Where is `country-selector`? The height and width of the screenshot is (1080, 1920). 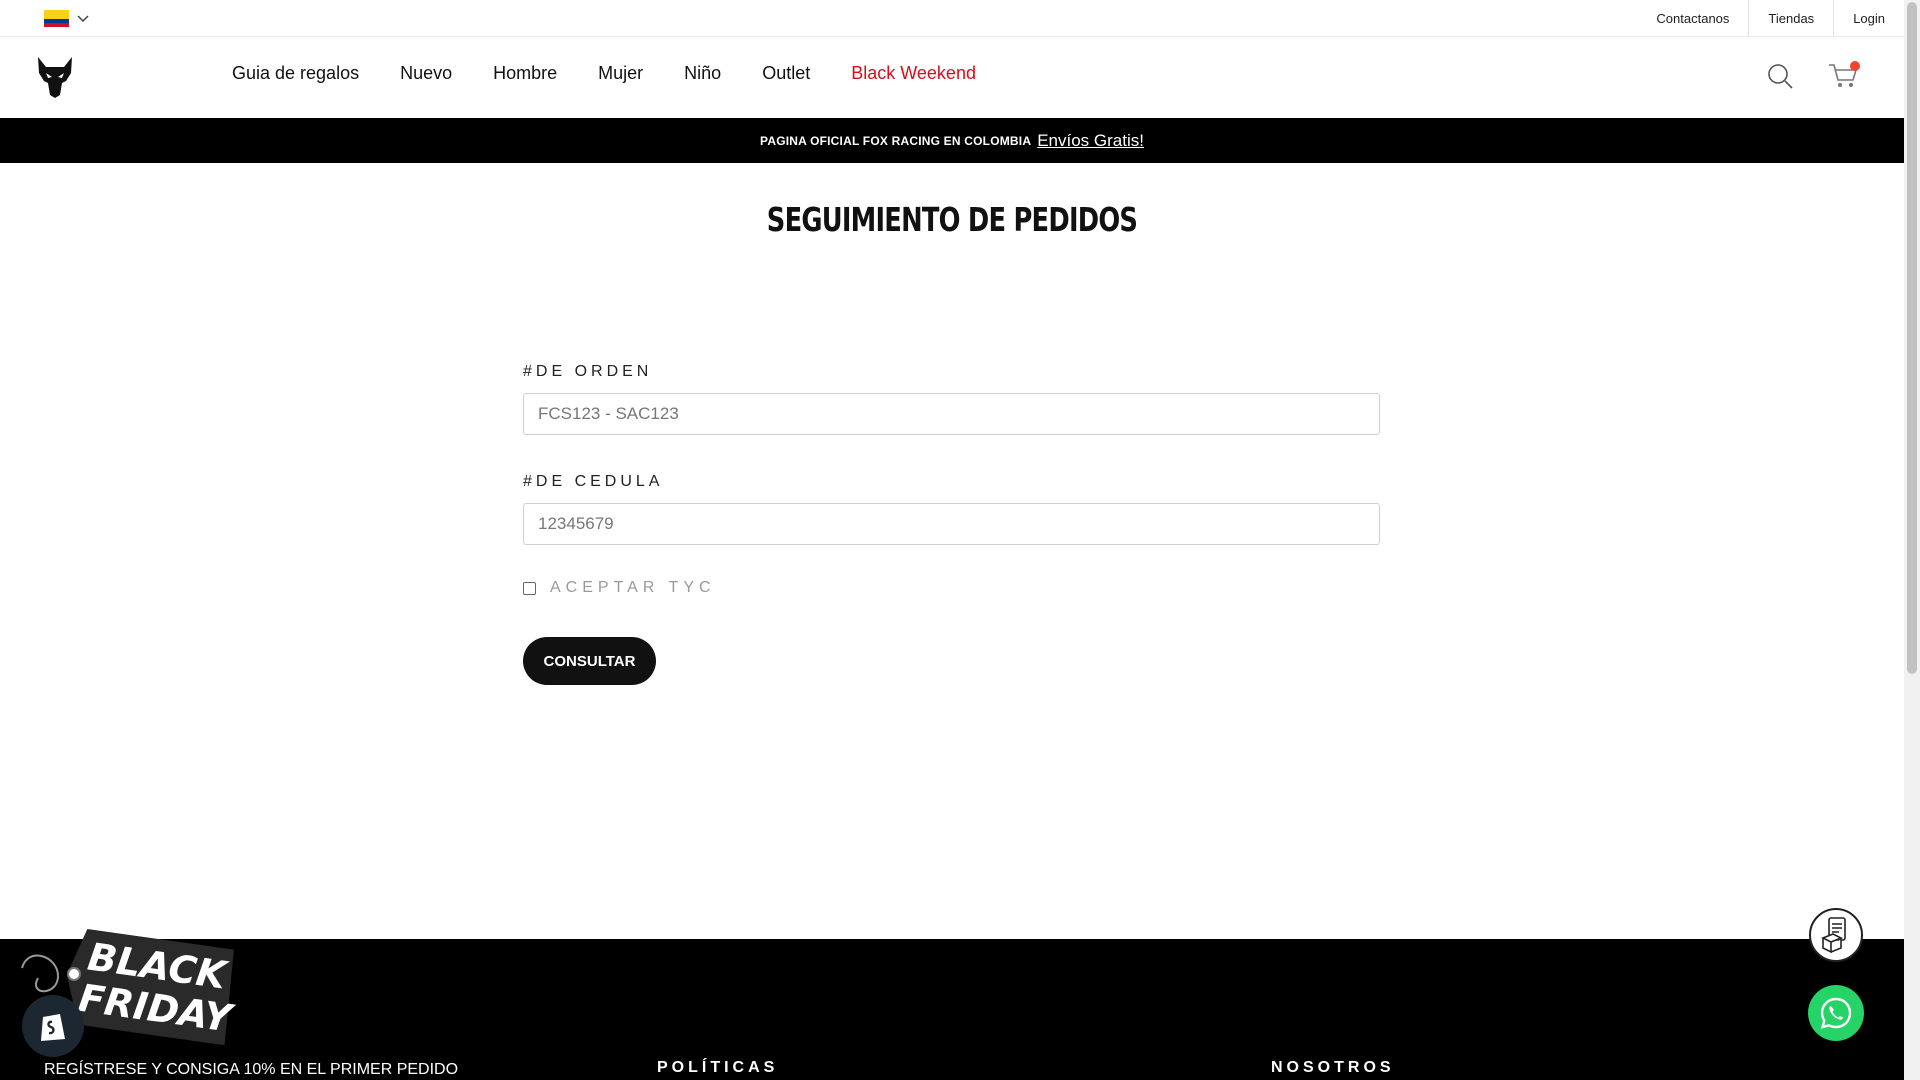 country-selector is located at coordinates (66, 18).